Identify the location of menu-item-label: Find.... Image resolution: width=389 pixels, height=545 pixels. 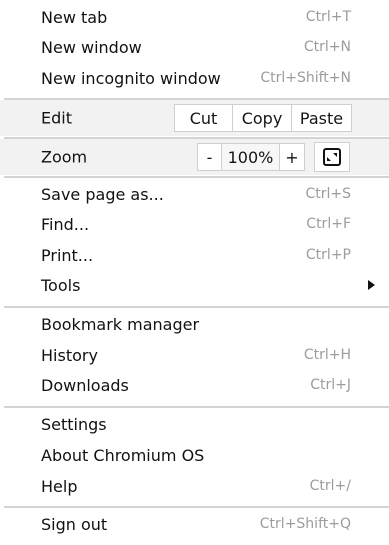
(65, 224).